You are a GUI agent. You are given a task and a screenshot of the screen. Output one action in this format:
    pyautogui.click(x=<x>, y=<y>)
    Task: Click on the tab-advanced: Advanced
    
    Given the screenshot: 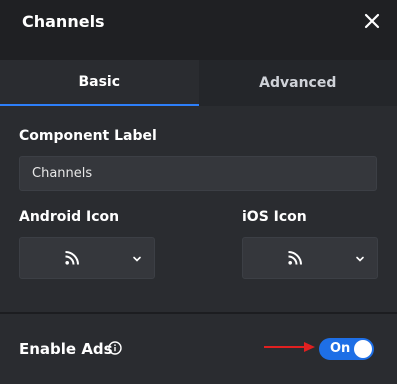 What is the action you would take?
    pyautogui.click(x=297, y=83)
    